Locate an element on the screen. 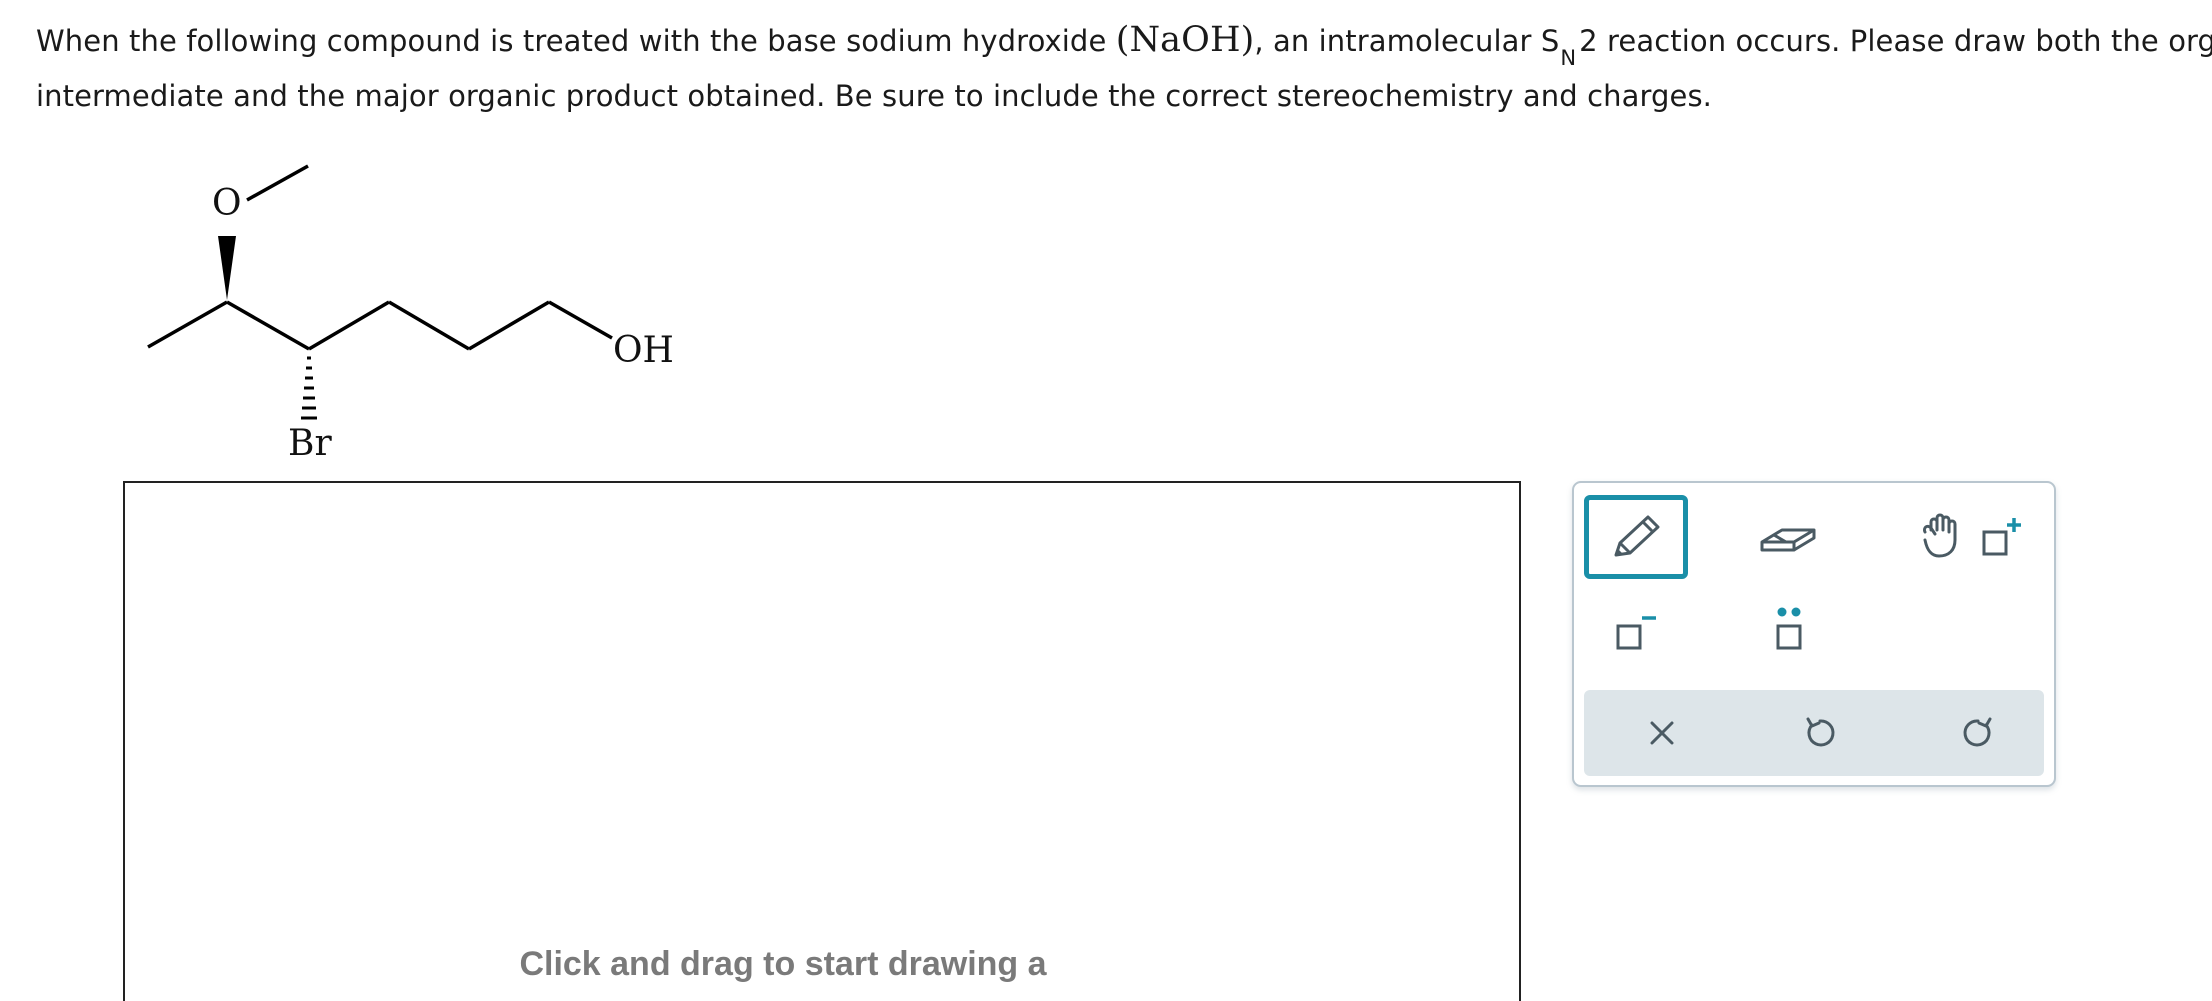 The width and height of the screenshot is (2212, 1001). redo-icon is located at coordinates (1977, 732).